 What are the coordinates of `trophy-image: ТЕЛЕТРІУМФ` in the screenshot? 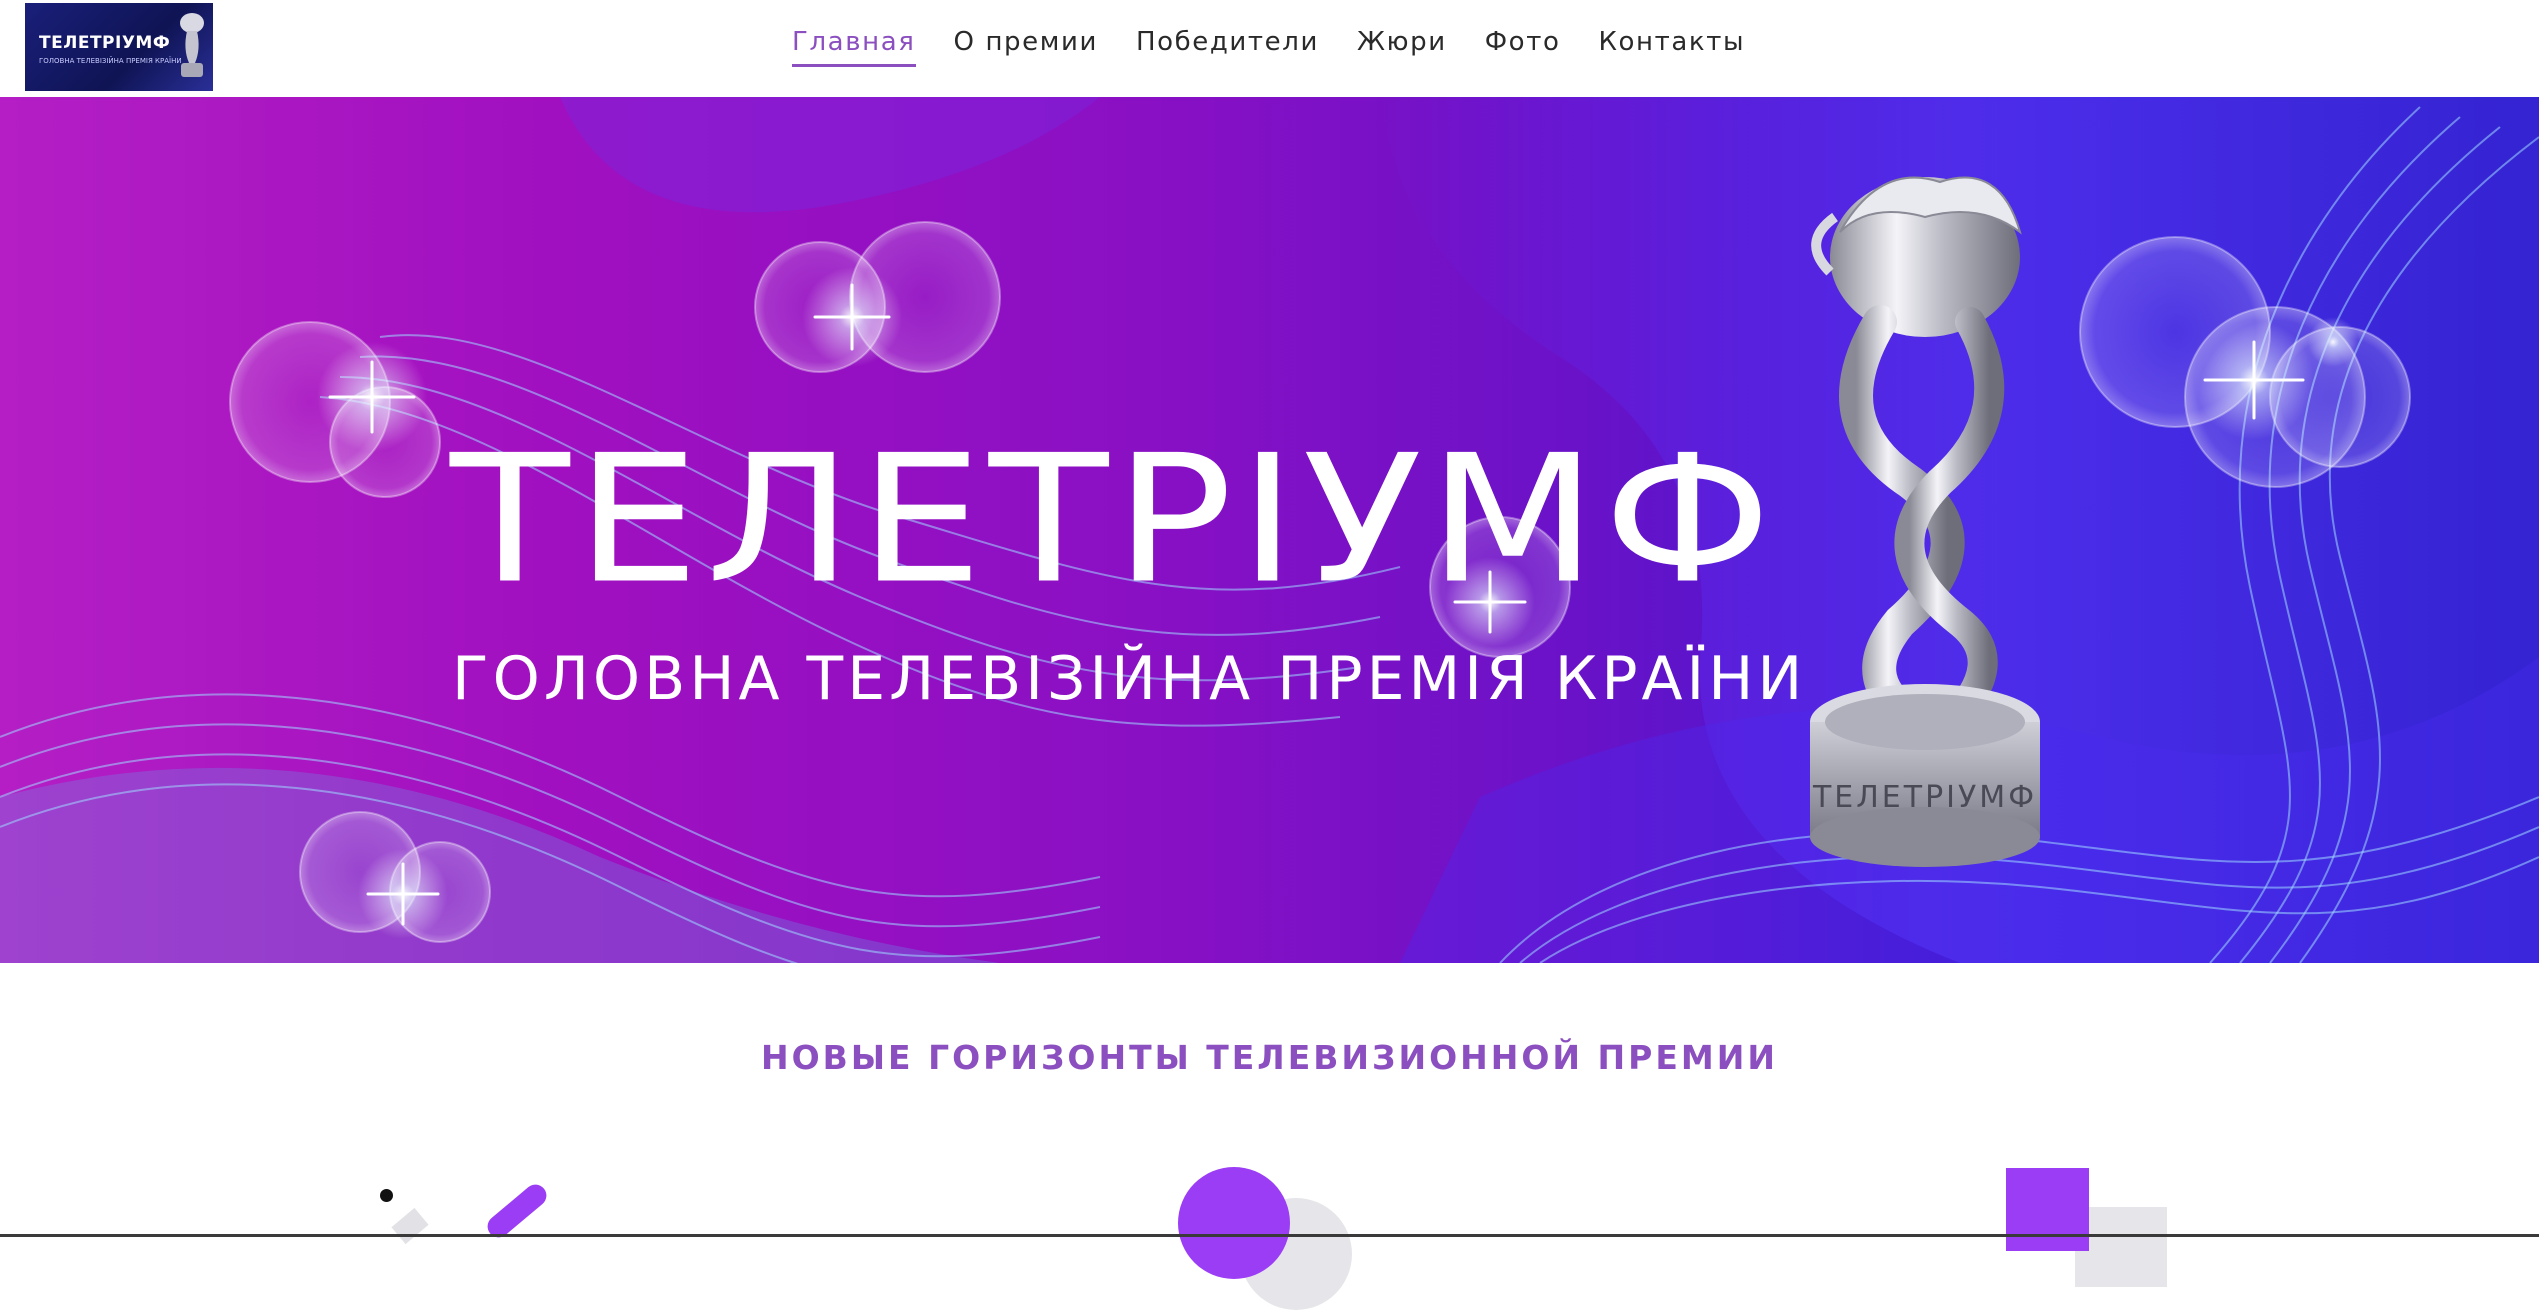 It's located at (1925, 521).